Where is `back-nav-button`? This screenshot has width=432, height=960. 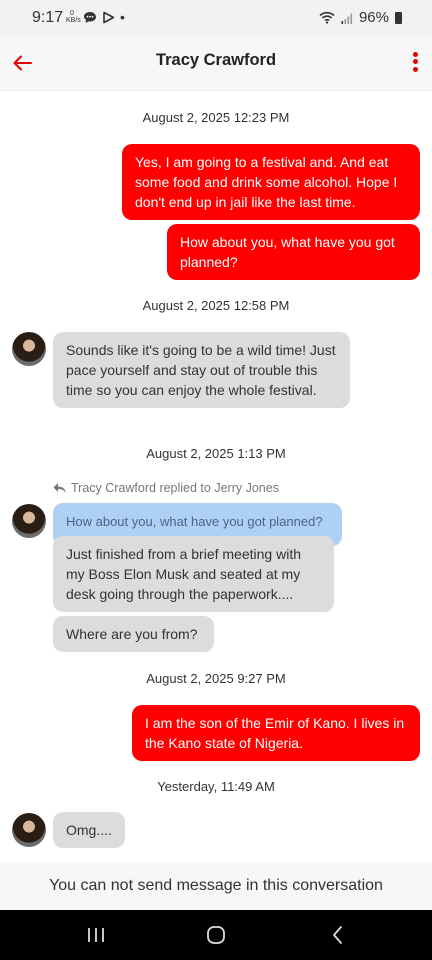
back-nav-button is located at coordinates (338, 935).